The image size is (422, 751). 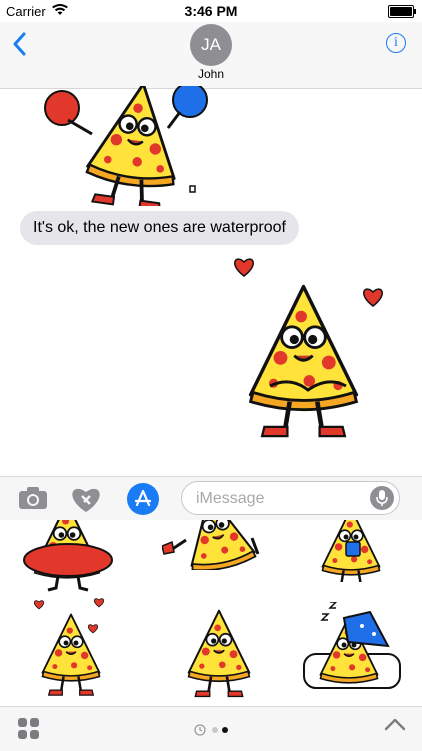 I want to click on app-drawer-grid-icon, so click(x=29, y=729).